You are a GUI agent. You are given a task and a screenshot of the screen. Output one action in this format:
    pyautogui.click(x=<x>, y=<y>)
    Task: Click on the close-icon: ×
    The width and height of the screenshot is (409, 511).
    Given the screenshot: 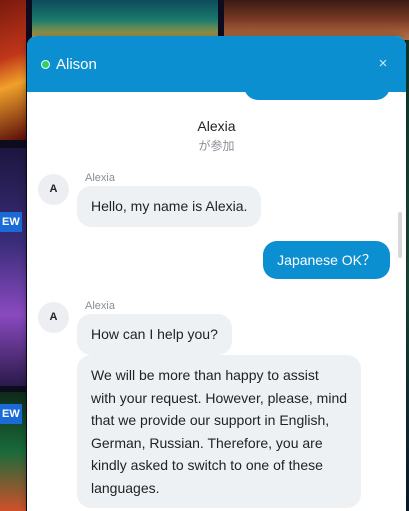 What is the action you would take?
    pyautogui.click(x=383, y=64)
    